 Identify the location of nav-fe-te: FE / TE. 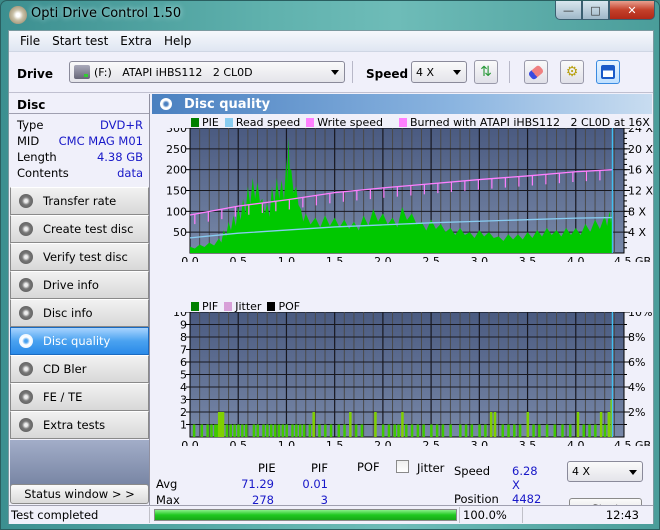
(79, 397).